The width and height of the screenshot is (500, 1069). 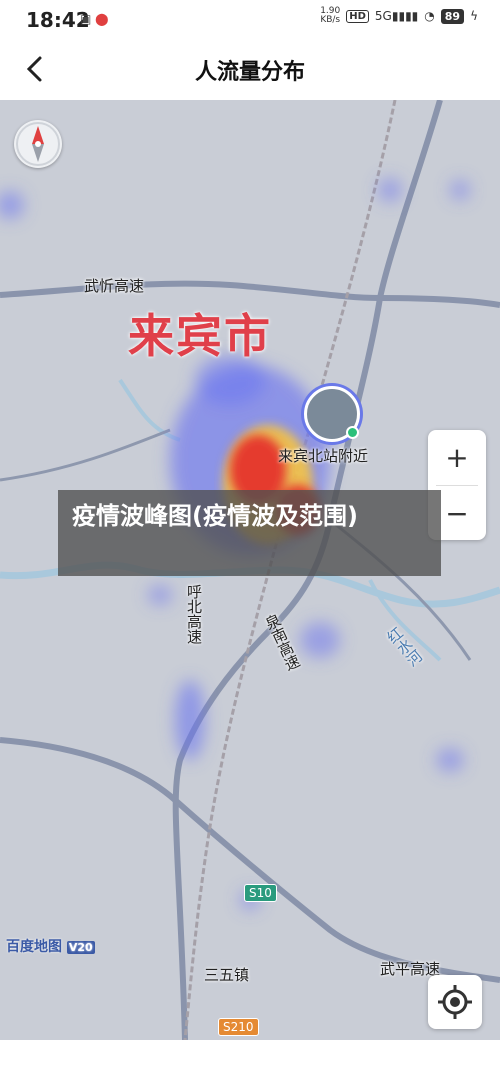 What do you see at coordinates (114, 286) in the screenshot?
I see `road-label-wuxin: 武忻高速` at bounding box center [114, 286].